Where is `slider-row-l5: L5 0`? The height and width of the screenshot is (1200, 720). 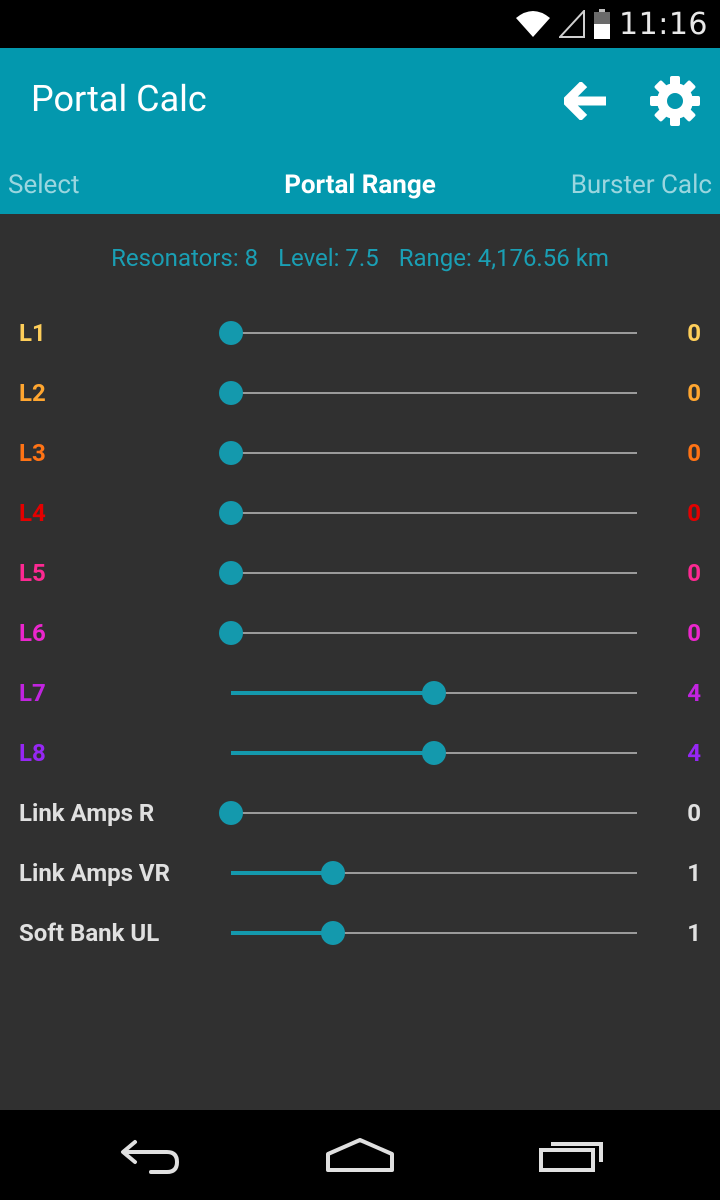 slider-row-l5: L5 0 is located at coordinates (360, 573).